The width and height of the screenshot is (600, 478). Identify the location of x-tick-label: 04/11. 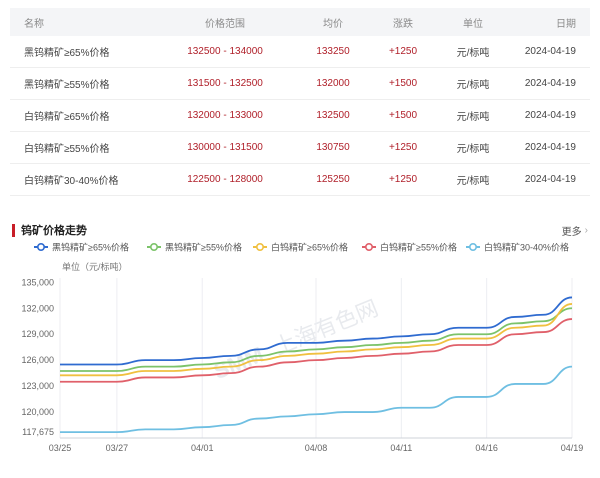
(401, 448).